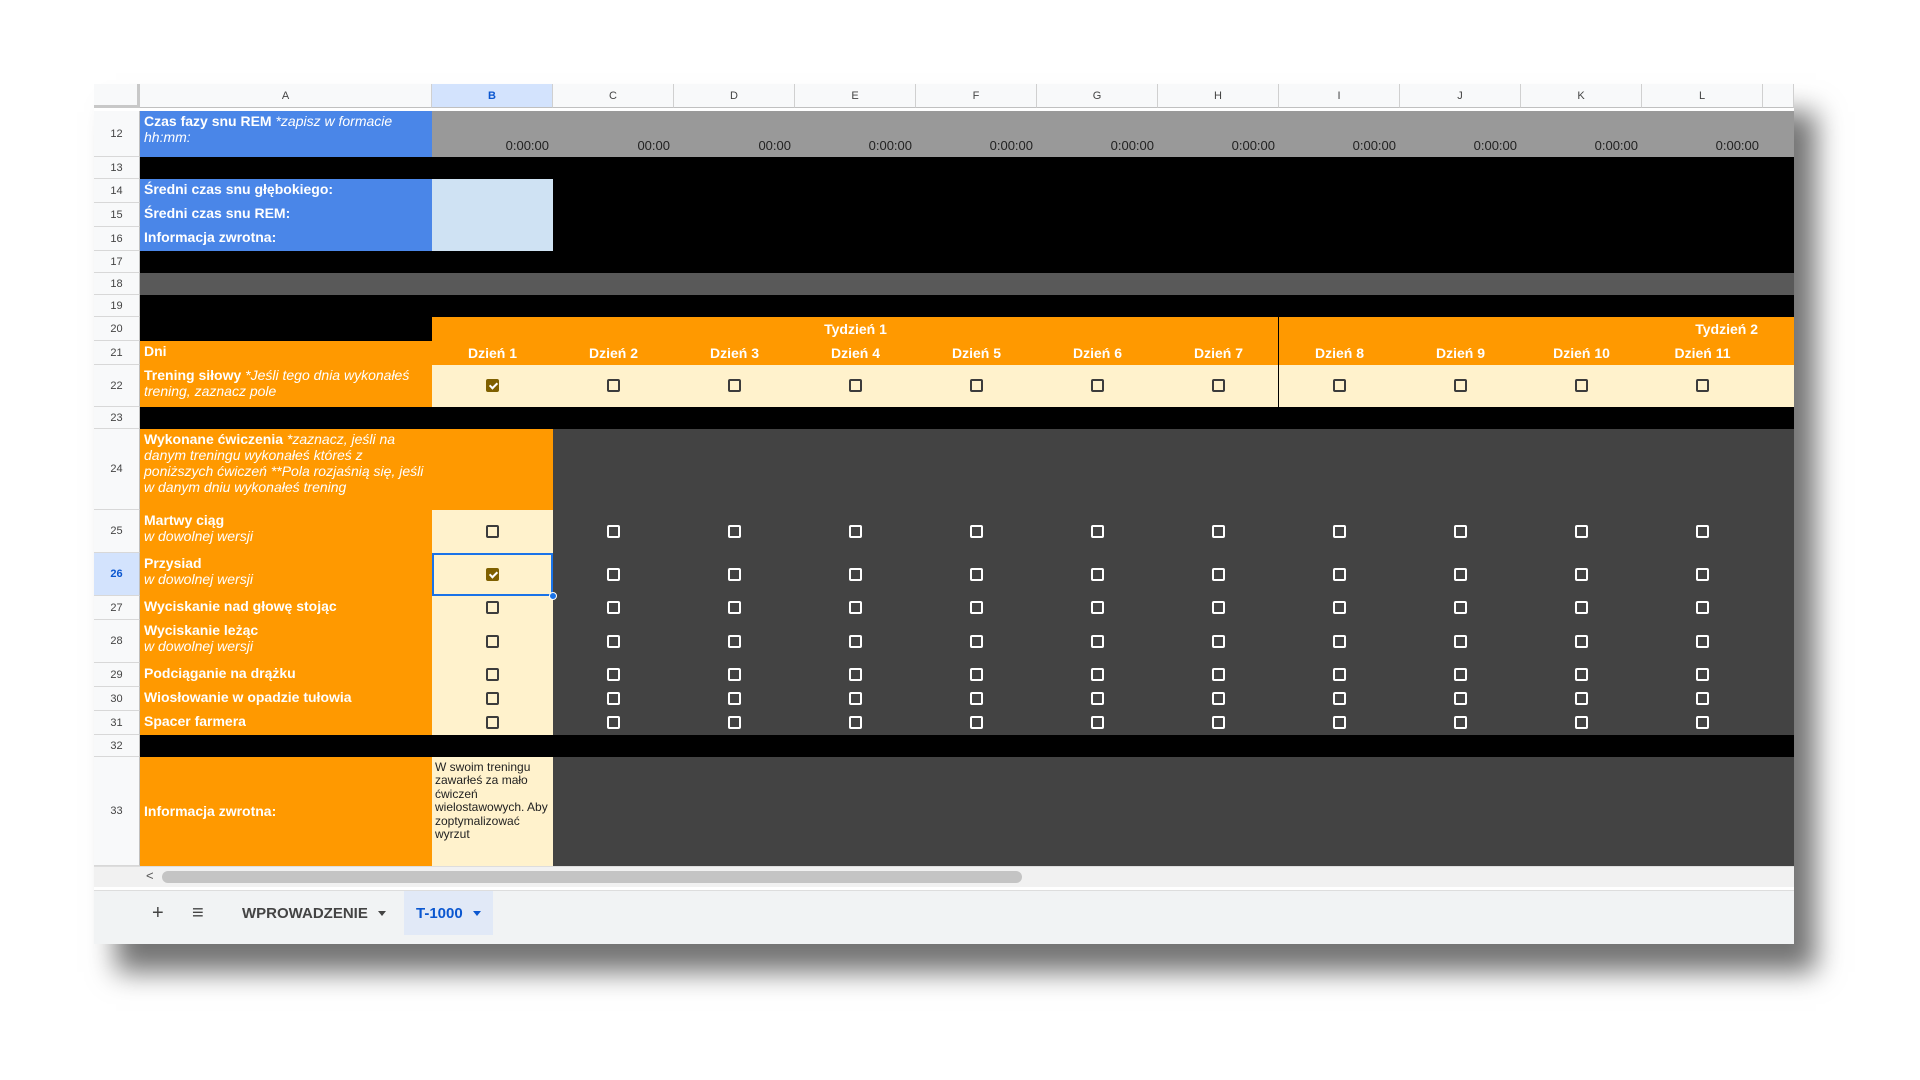  I want to click on row-header-31: 31, so click(117, 723).